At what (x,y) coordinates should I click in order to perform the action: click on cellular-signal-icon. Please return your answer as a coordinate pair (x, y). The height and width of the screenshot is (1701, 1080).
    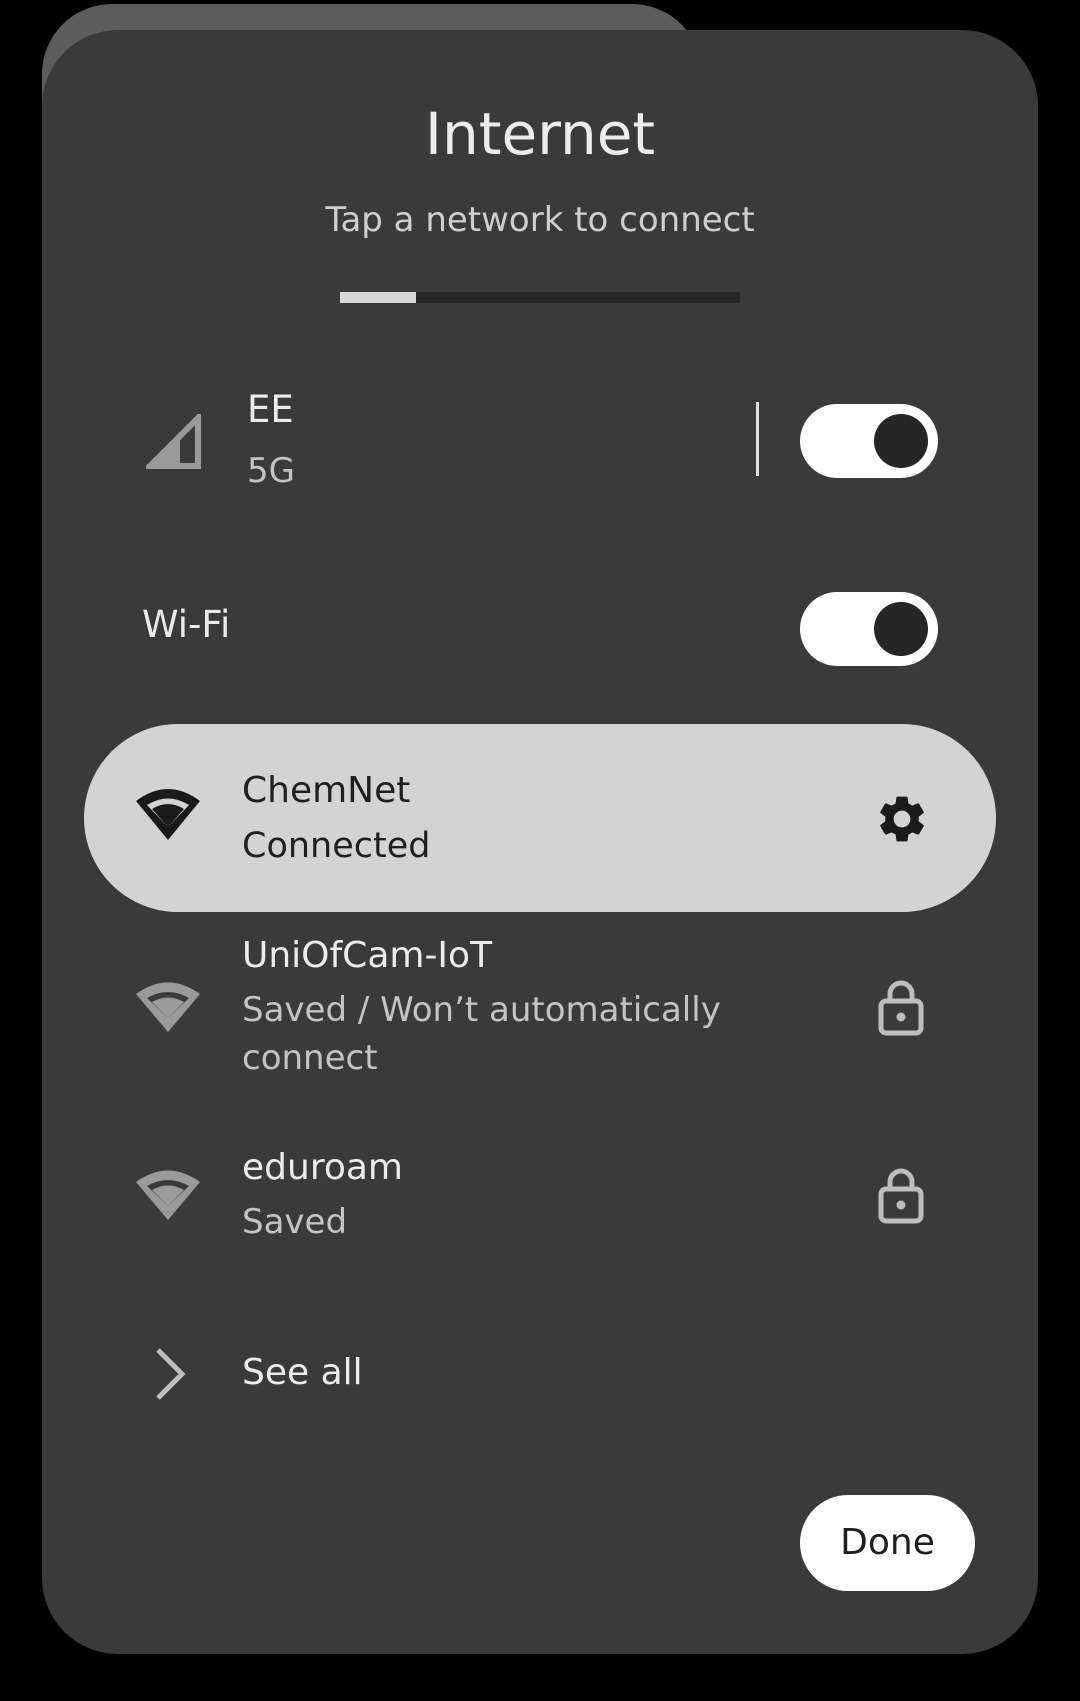
    Looking at the image, I should click on (173, 441).